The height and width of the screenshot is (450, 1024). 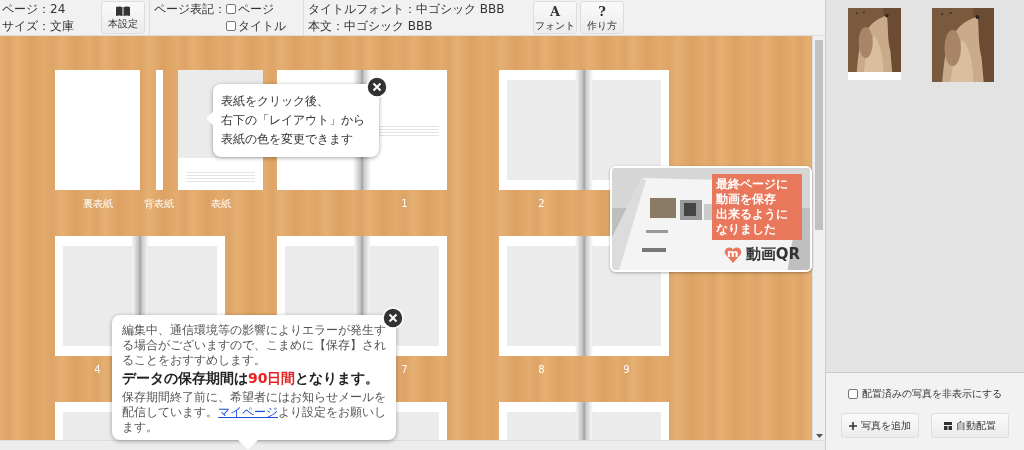 What do you see at coordinates (404, 370) in the screenshot?
I see `page-label: 7` at bounding box center [404, 370].